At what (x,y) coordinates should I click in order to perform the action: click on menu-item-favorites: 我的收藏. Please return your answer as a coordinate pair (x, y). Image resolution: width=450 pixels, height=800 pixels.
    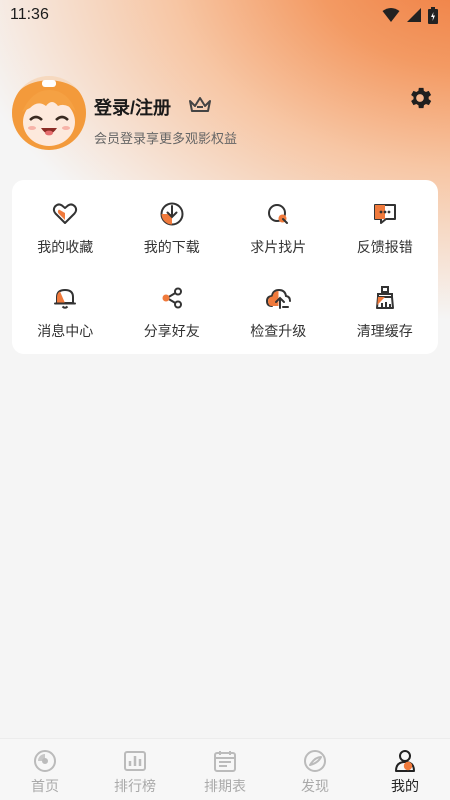
    Looking at the image, I should click on (65, 224).